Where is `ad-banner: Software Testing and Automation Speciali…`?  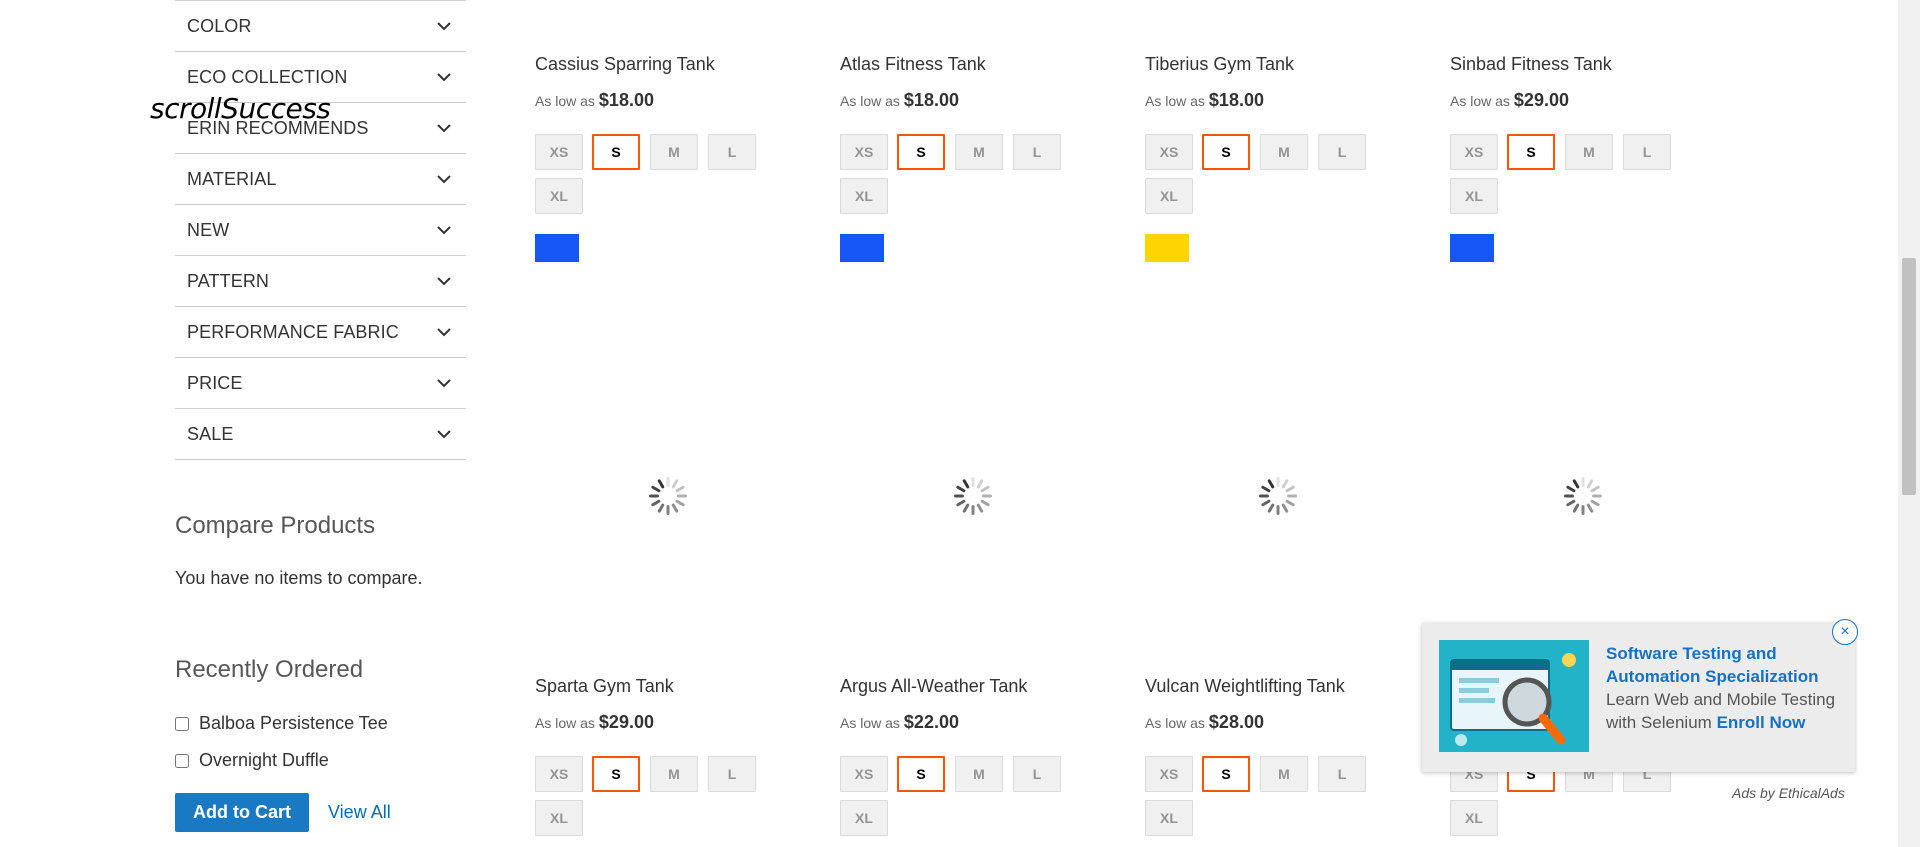 ad-banner: Software Testing and Automation Speciali… is located at coordinates (1638, 697).